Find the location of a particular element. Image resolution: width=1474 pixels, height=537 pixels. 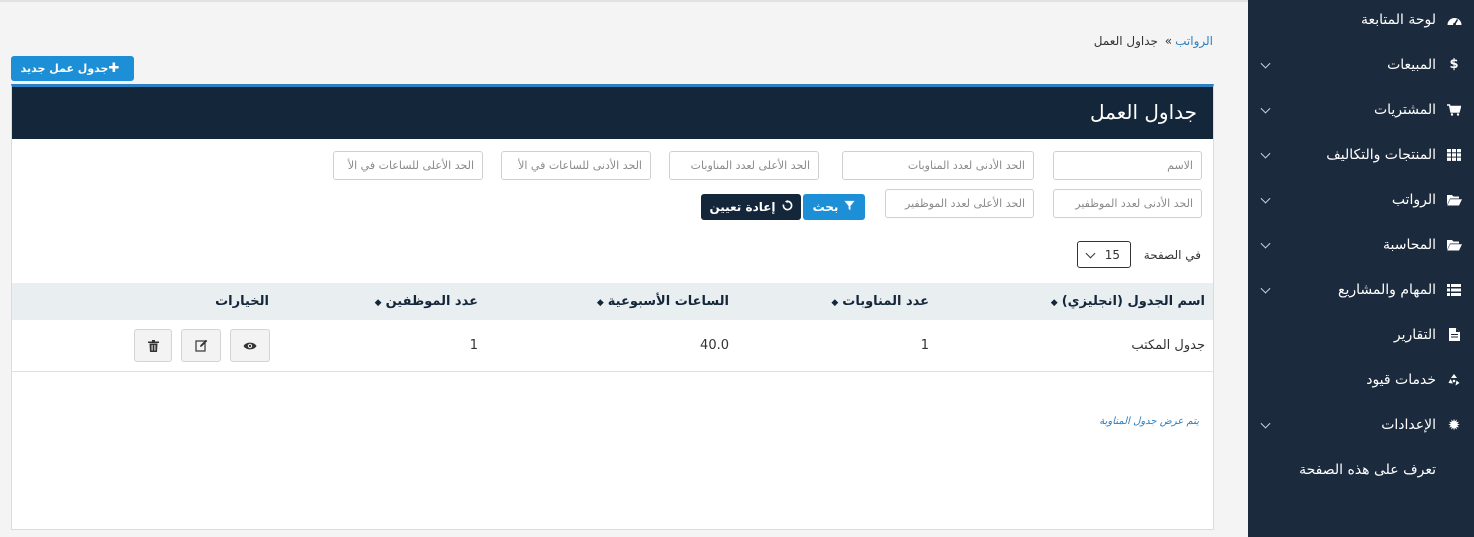

sidebar-item-accounting: المحاسبة is located at coordinates (1361, 244).